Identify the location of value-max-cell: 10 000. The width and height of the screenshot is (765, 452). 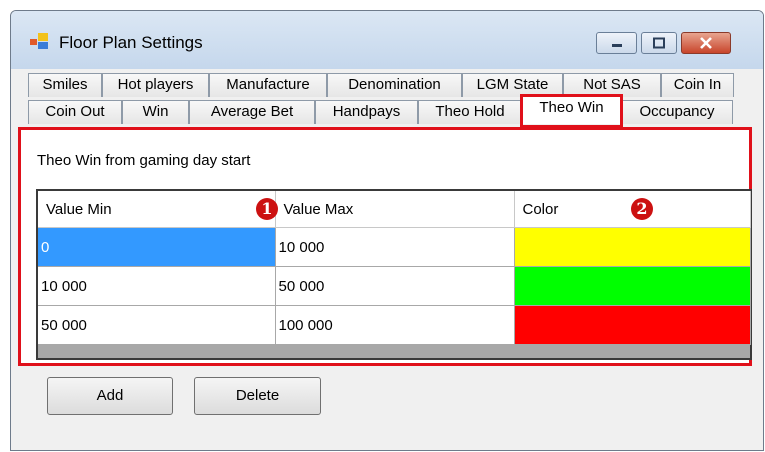
(395, 247).